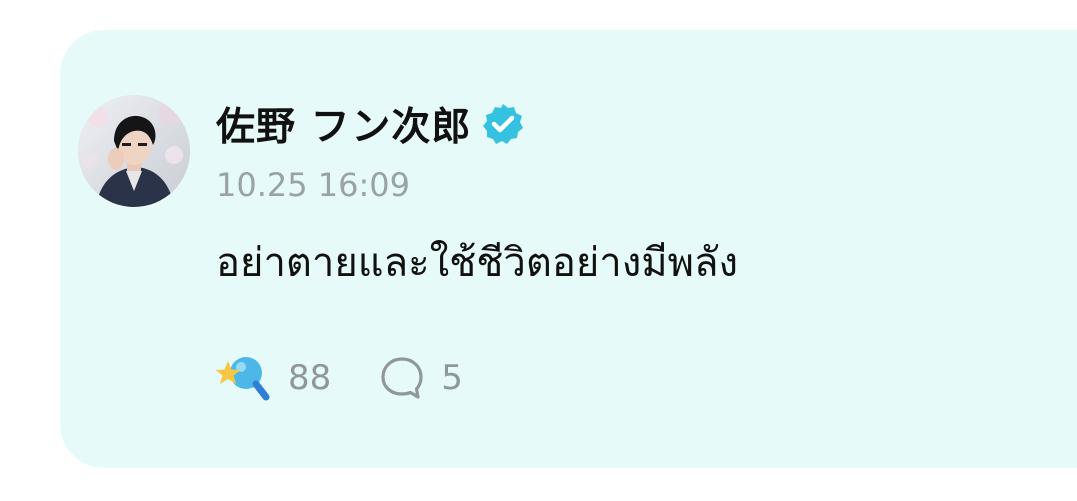 The image size is (1077, 501). What do you see at coordinates (343, 124) in the screenshot?
I see `author-name: 佐野 フン次郎` at bounding box center [343, 124].